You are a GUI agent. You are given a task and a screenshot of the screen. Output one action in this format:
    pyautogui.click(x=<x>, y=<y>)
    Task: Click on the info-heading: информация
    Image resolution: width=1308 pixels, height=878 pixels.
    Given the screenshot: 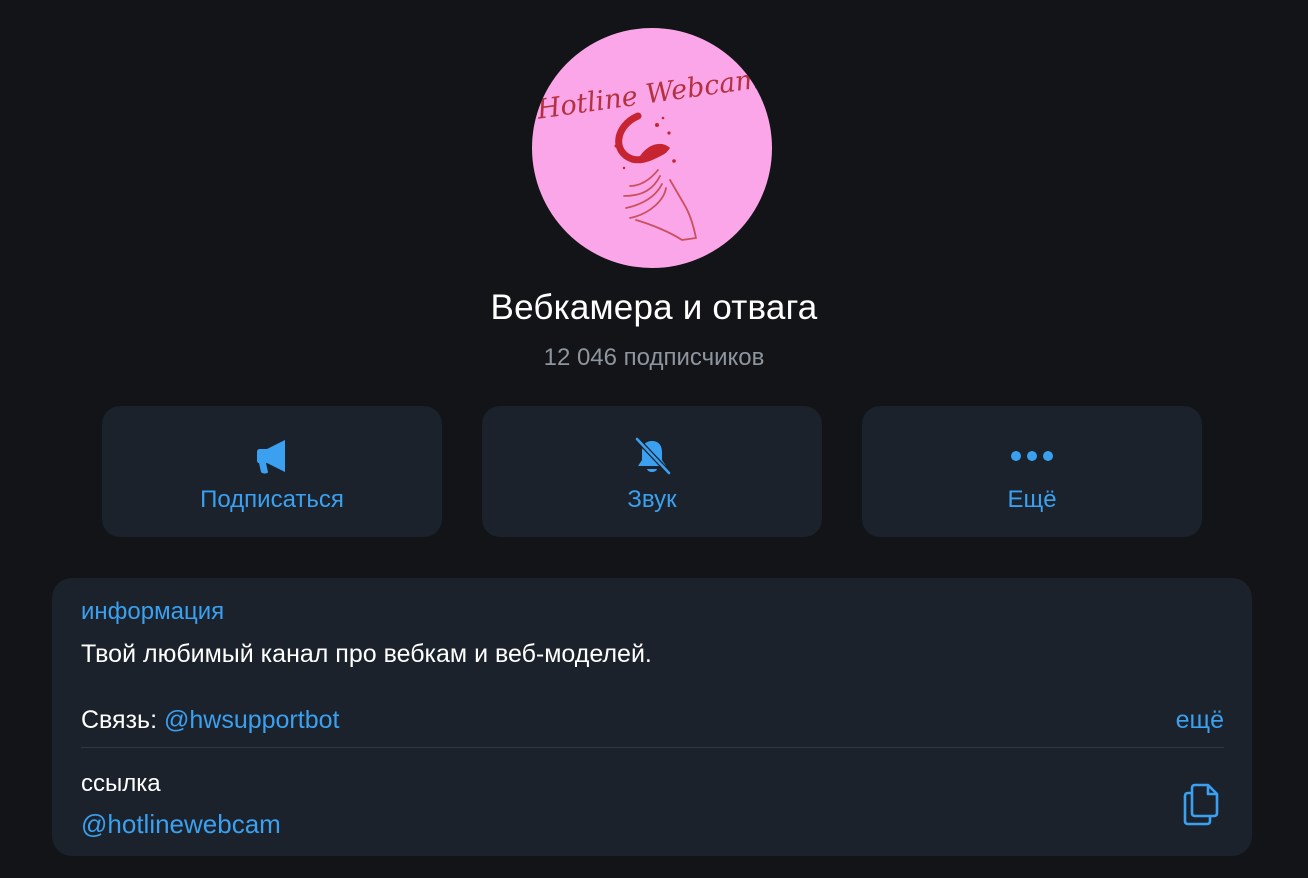 What is the action you would take?
    pyautogui.click(x=153, y=611)
    